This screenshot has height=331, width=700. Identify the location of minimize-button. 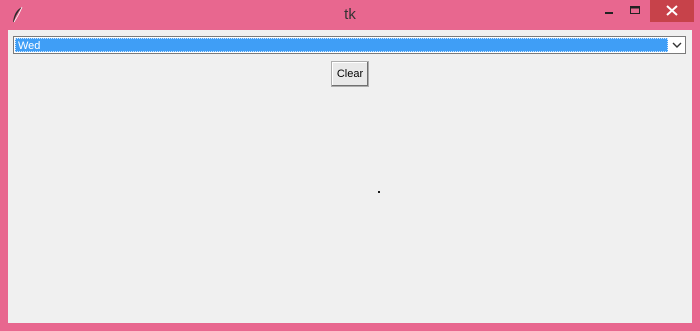
(609, 11).